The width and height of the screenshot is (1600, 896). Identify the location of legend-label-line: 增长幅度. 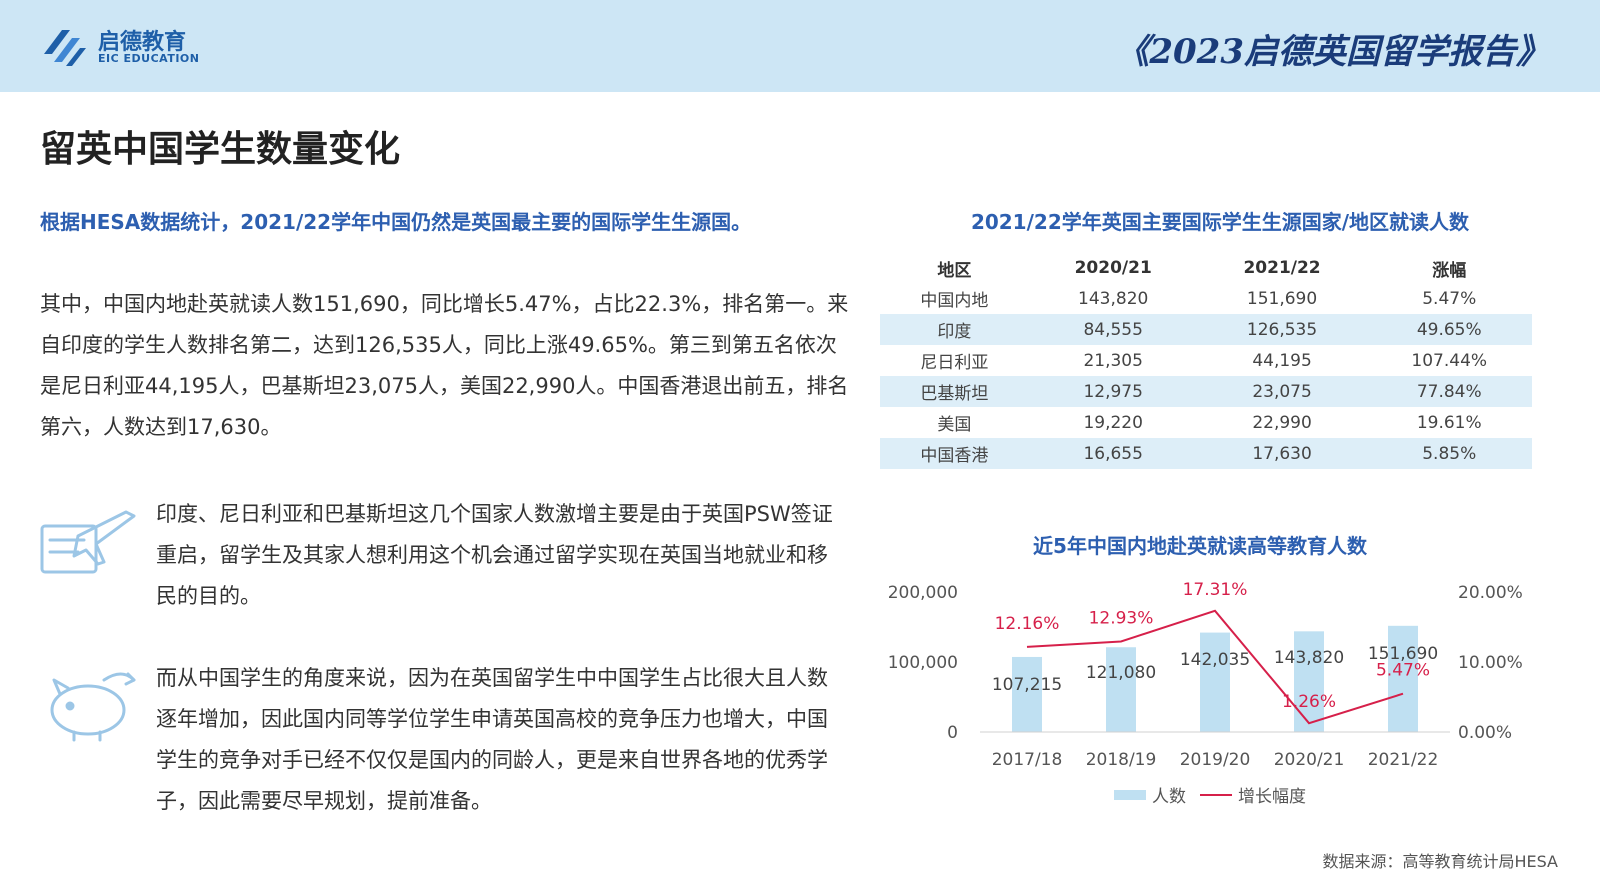
(1272, 797).